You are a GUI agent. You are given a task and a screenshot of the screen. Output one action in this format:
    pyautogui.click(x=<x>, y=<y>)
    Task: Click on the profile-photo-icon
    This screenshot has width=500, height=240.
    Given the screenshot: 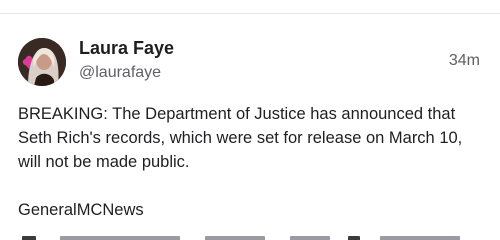 What is the action you would take?
    pyautogui.click(x=42, y=62)
    